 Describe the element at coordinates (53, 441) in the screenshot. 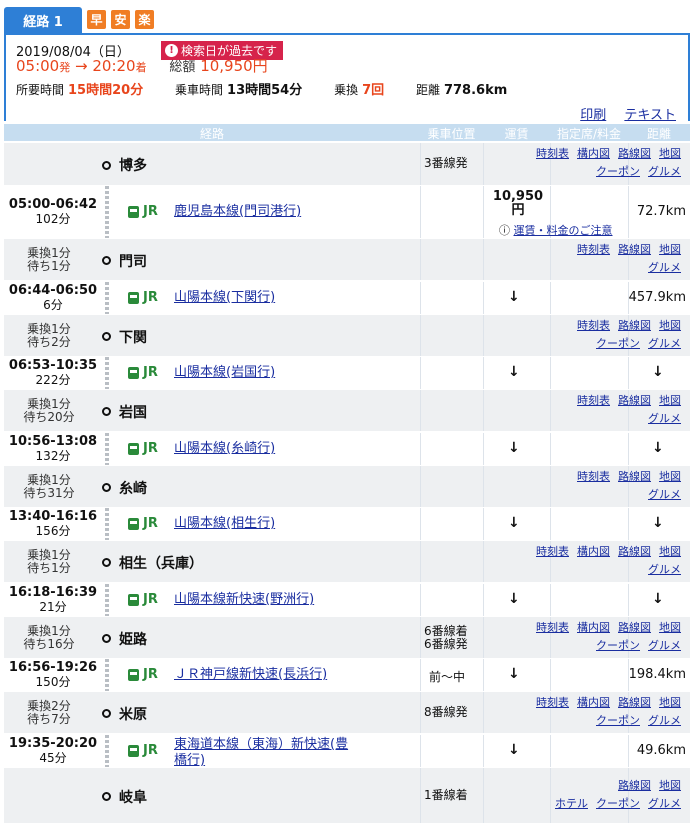

I see `segment-time-range: 10:56-13:08` at that location.